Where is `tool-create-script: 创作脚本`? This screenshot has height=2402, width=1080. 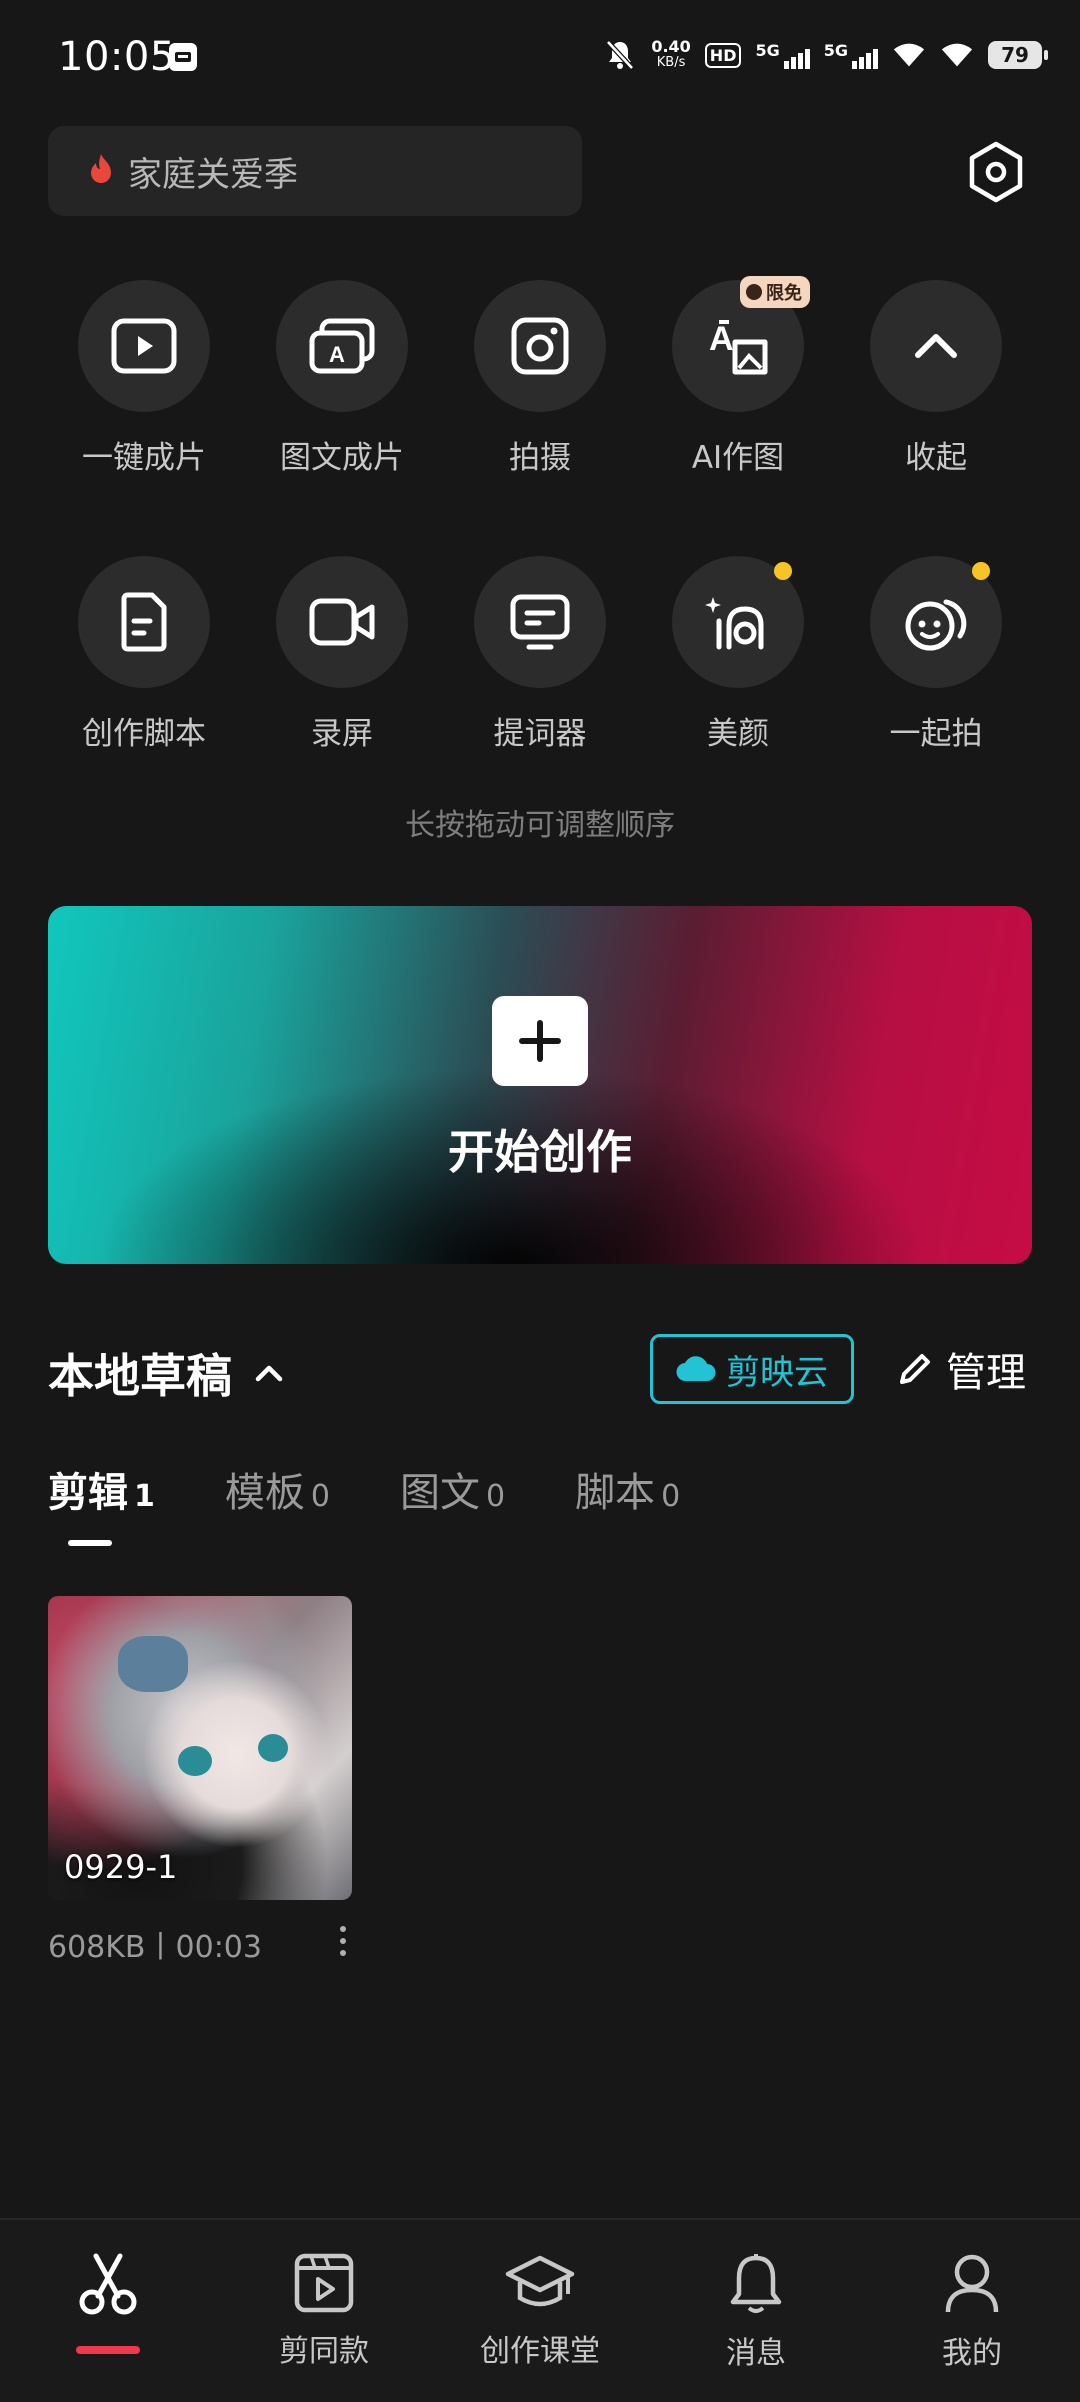 tool-create-script: 创作脚本 is located at coordinates (144, 654).